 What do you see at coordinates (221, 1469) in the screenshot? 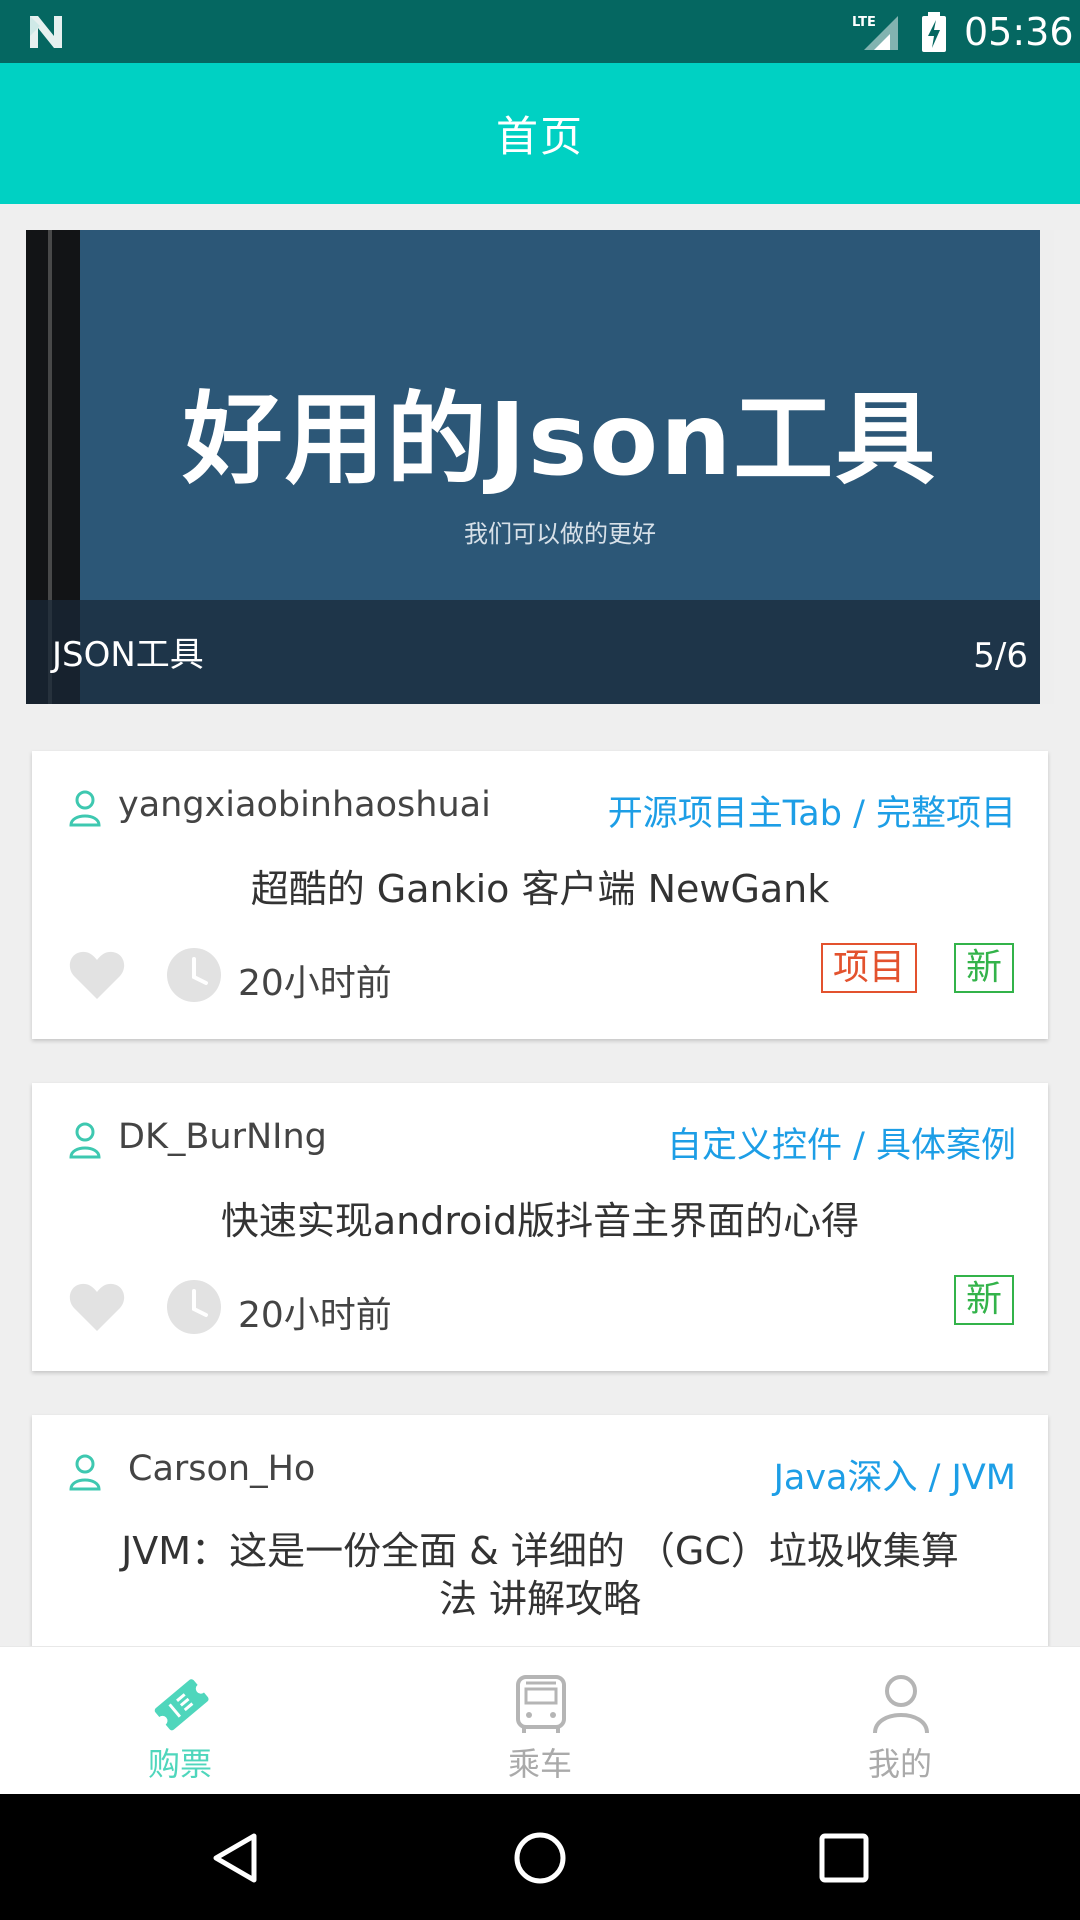
I see `card-author: Carson_Ho` at bounding box center [221, 1469].